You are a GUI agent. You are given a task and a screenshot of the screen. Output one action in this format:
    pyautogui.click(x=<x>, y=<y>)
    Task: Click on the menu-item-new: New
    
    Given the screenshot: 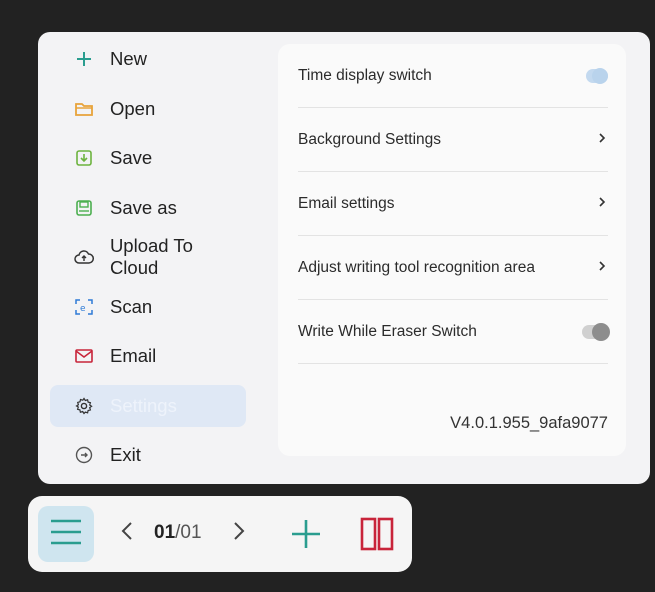 What is the action you would take?
    pyautogui.click(x=148, y=59)
    